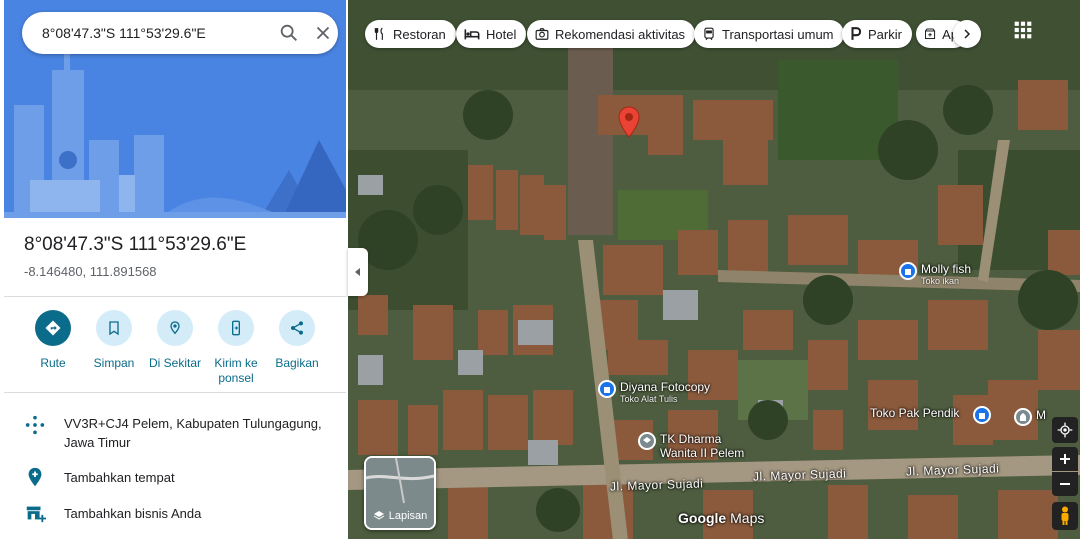 This screenshot has width=1080, height=539. I want to click on directions-icon, so click(53, 328).